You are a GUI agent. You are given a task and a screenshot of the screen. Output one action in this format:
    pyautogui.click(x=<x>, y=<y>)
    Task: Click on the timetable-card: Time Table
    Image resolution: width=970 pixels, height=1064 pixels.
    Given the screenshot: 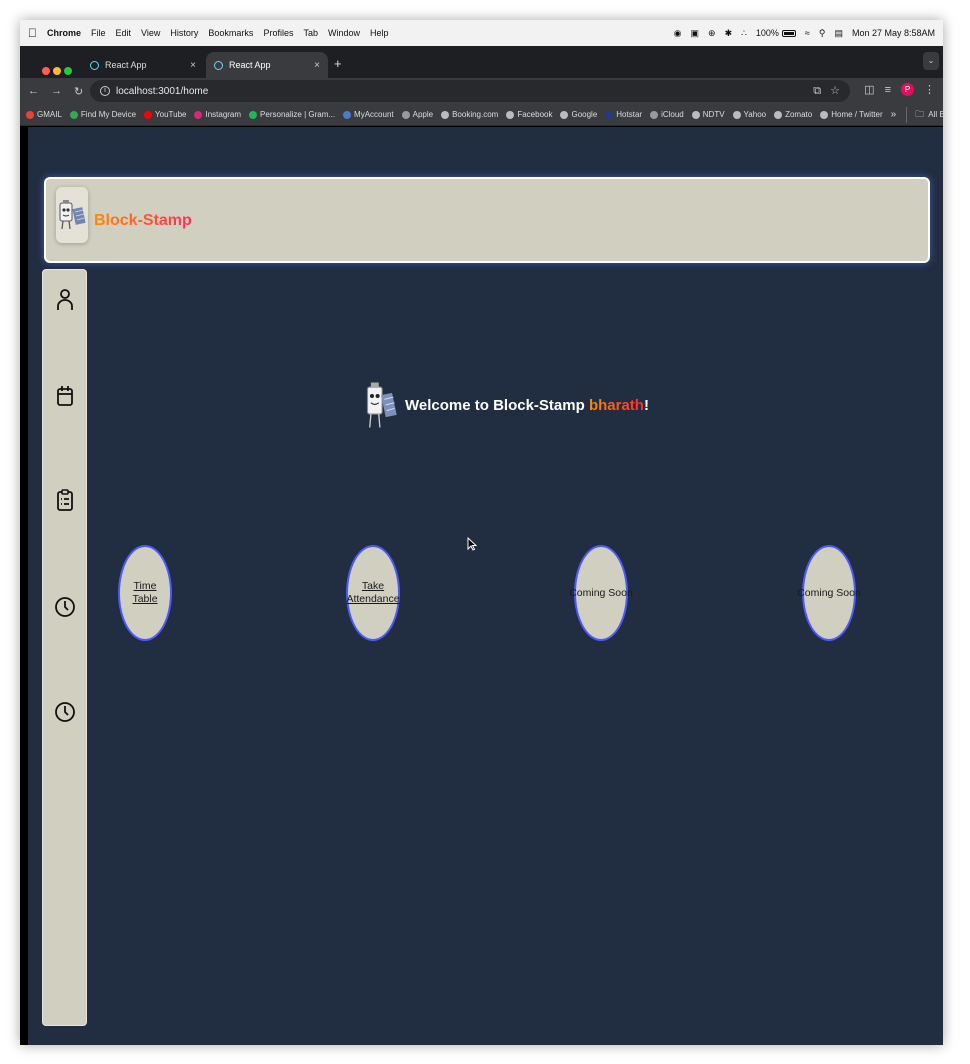 What is the action you would take?
    pyautogui.click(x=145, y=593)
    